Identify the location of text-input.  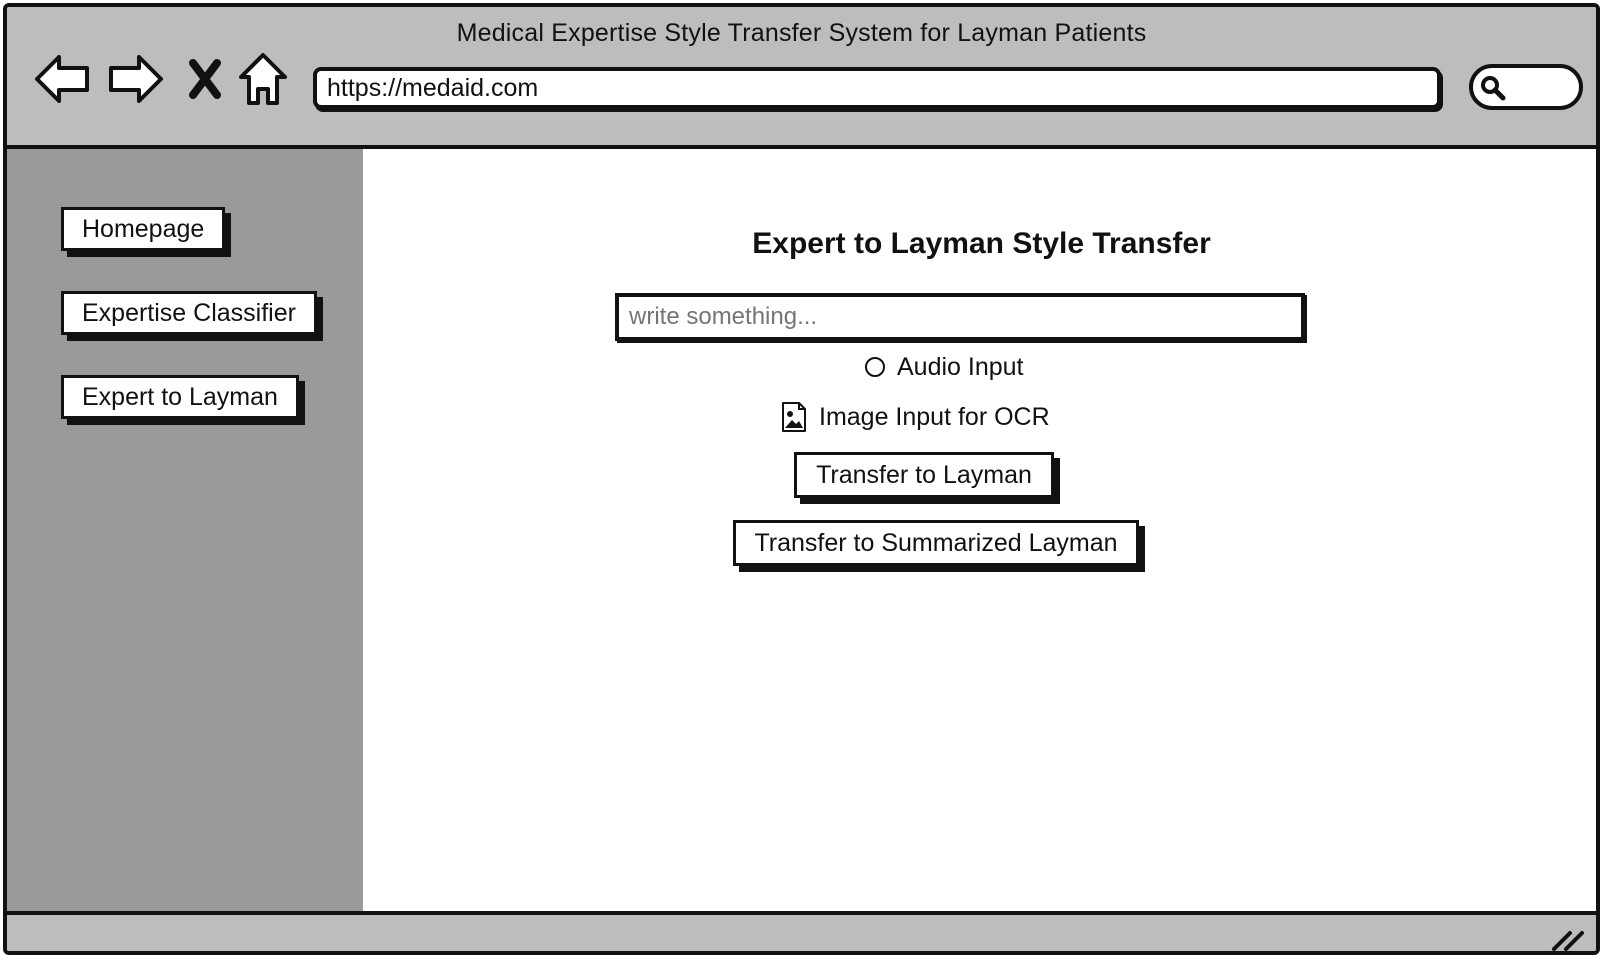
(960, 317).